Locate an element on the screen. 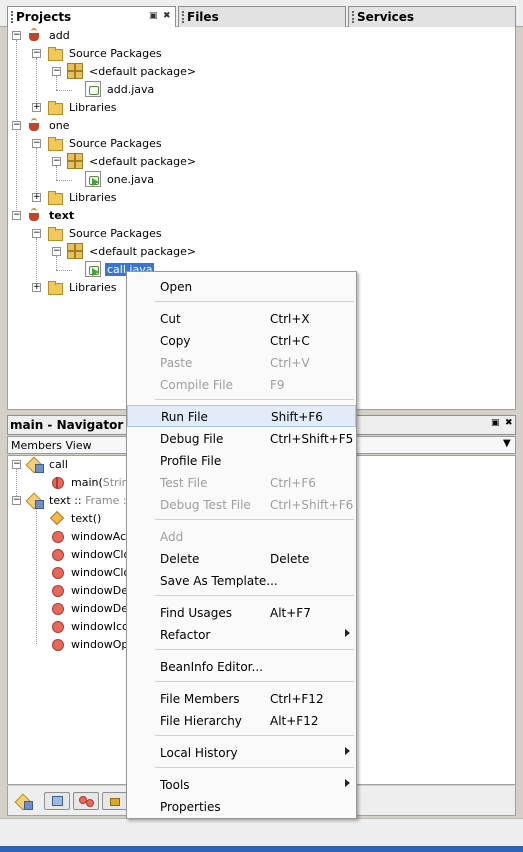 This screenshot has width=523, height=852. navigator-item-call: call is located at coordinates (48, 464).